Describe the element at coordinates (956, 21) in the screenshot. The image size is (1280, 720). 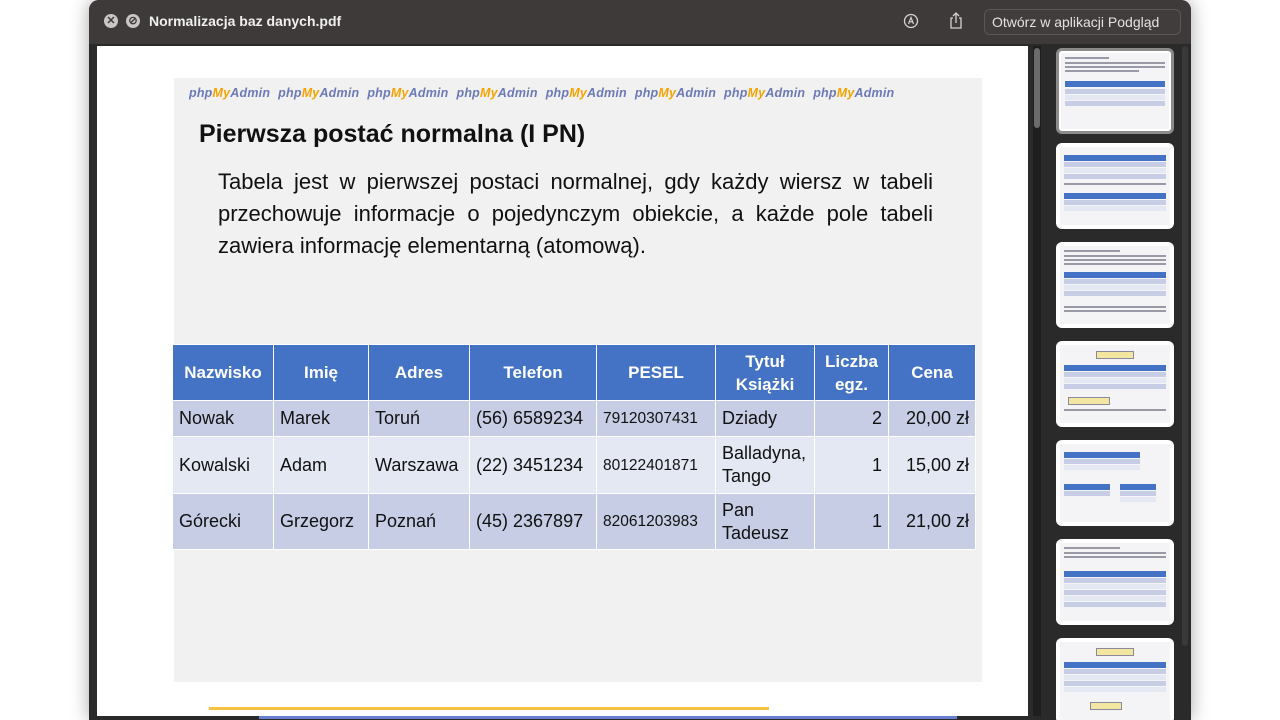
I see `share-icon` at that location.